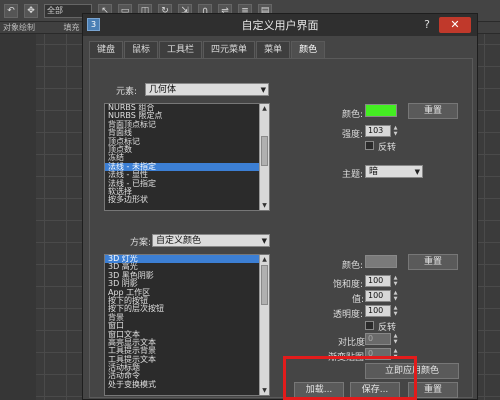 The width and height of the screenshot is (500, 400). I want to click on footer-reset-button: 重置, so click(433, 390).